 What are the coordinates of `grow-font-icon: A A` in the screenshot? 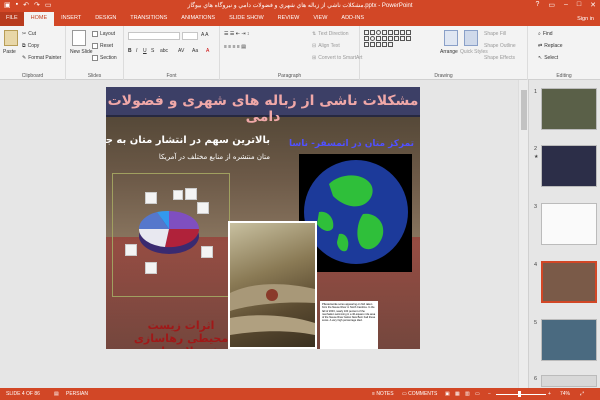 It's located at (205, 35).